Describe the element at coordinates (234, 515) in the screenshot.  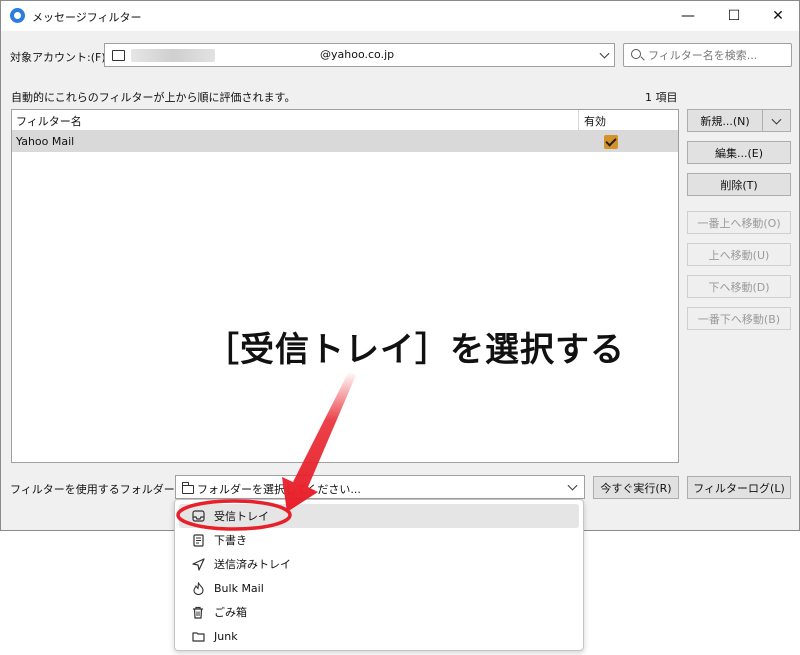
I see `annotation-highlight-circle` at that location.